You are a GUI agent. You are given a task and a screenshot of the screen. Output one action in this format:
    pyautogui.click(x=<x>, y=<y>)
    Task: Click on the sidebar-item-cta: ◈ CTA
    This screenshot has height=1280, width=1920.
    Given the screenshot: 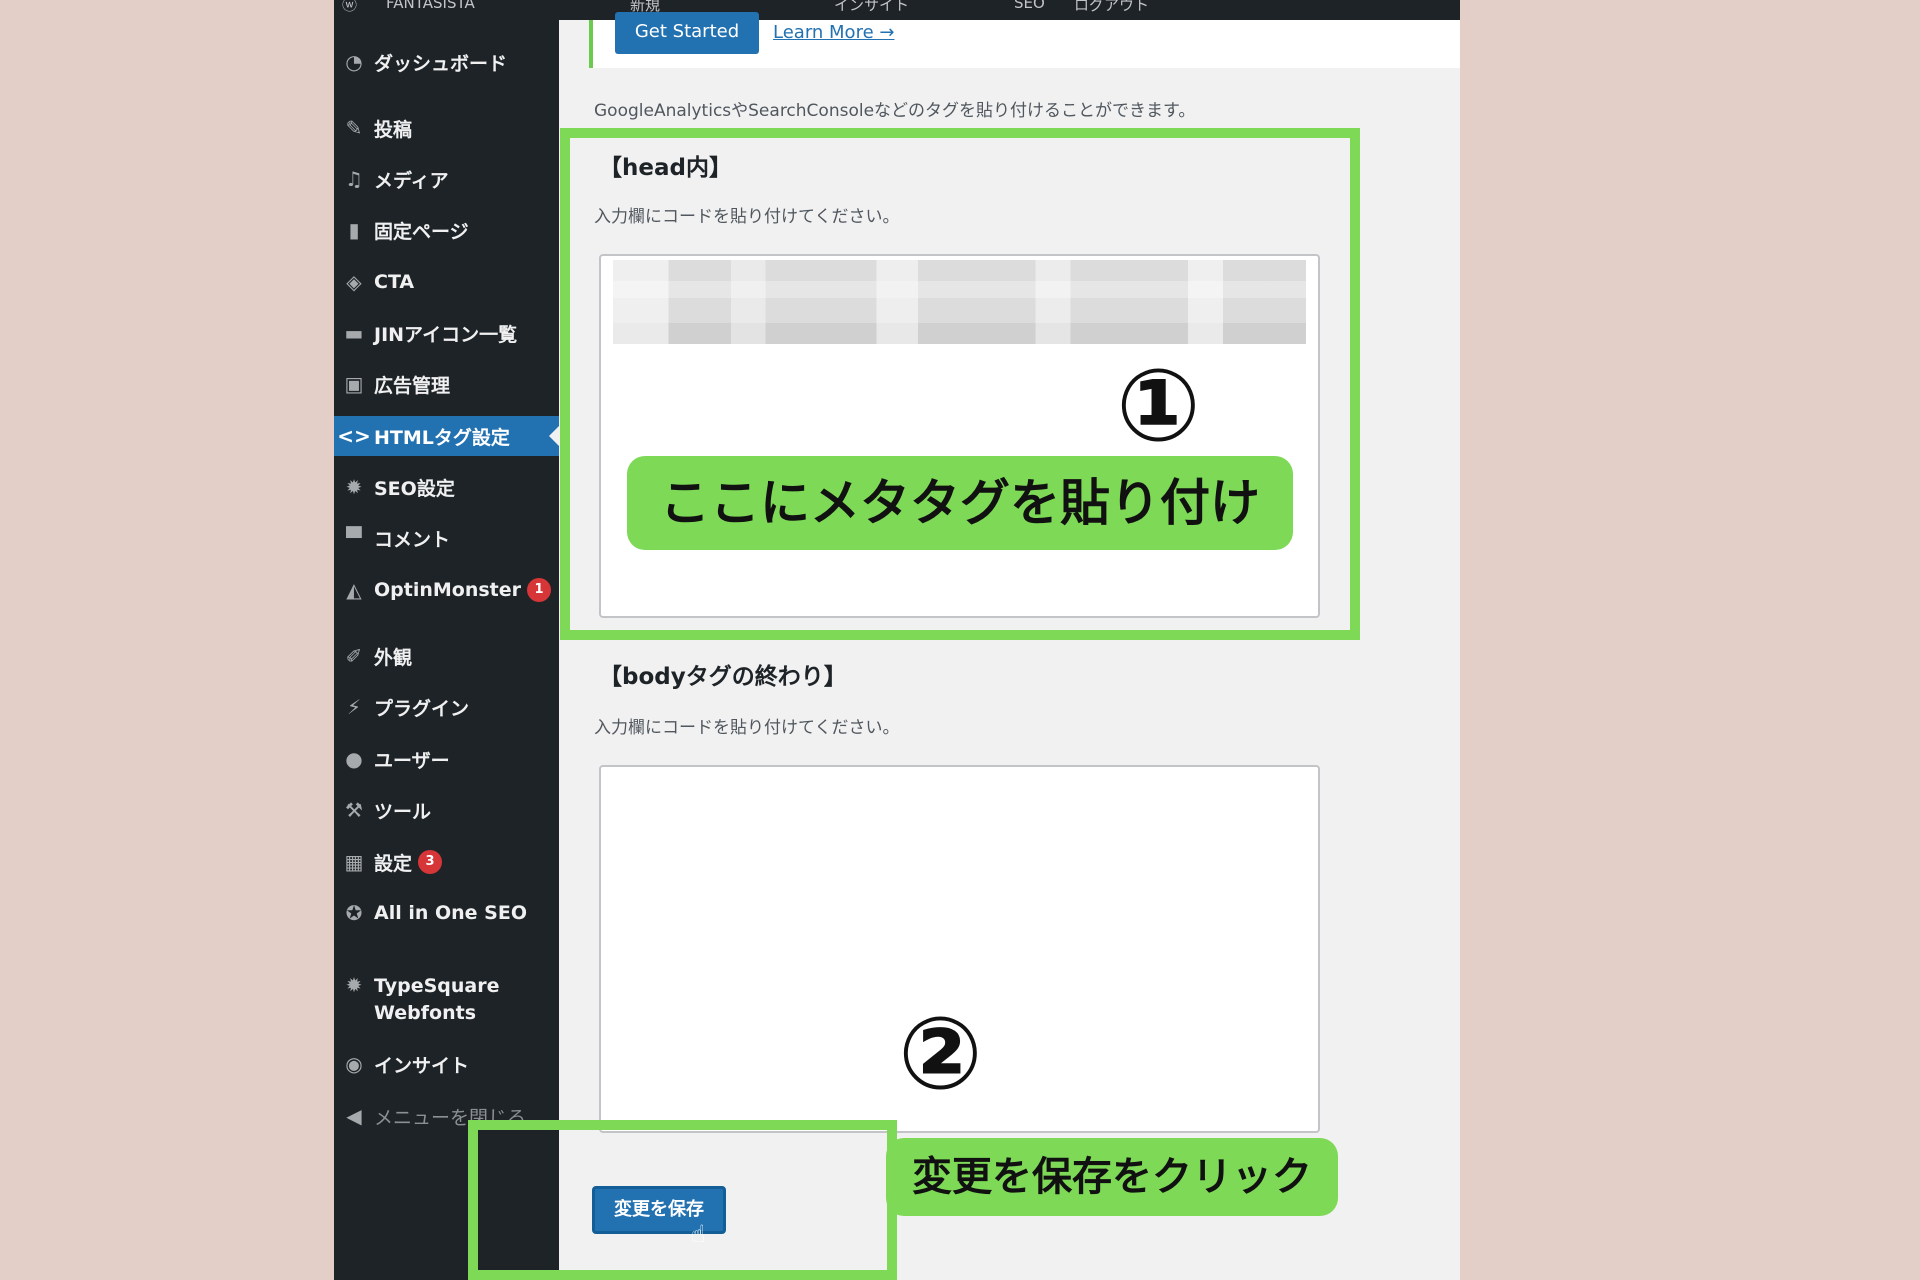 What is the action you would take?
    pyautogui.click(x=446, y=282)
    